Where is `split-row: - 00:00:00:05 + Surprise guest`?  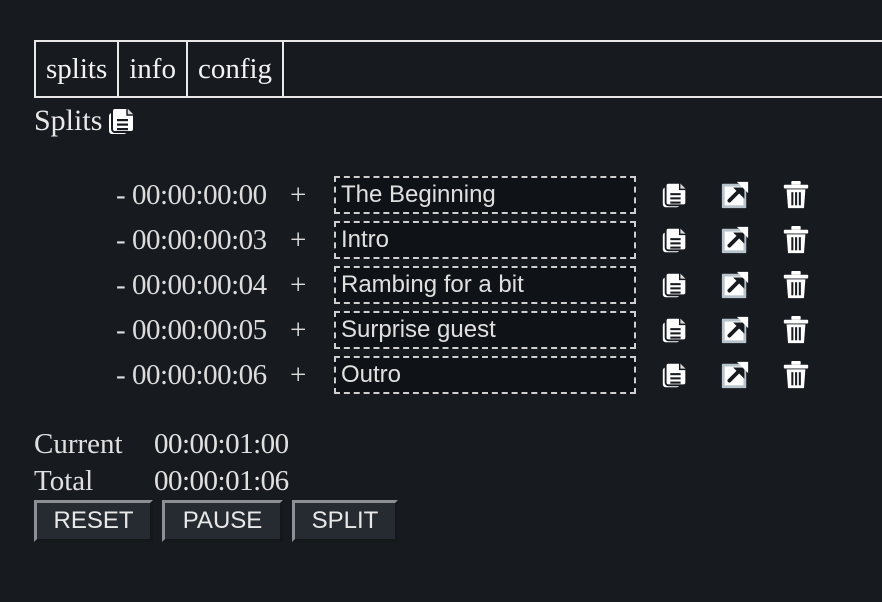 split-row: - 00:00:00:05 + Surprise guest is located at coordinates (441, 330).